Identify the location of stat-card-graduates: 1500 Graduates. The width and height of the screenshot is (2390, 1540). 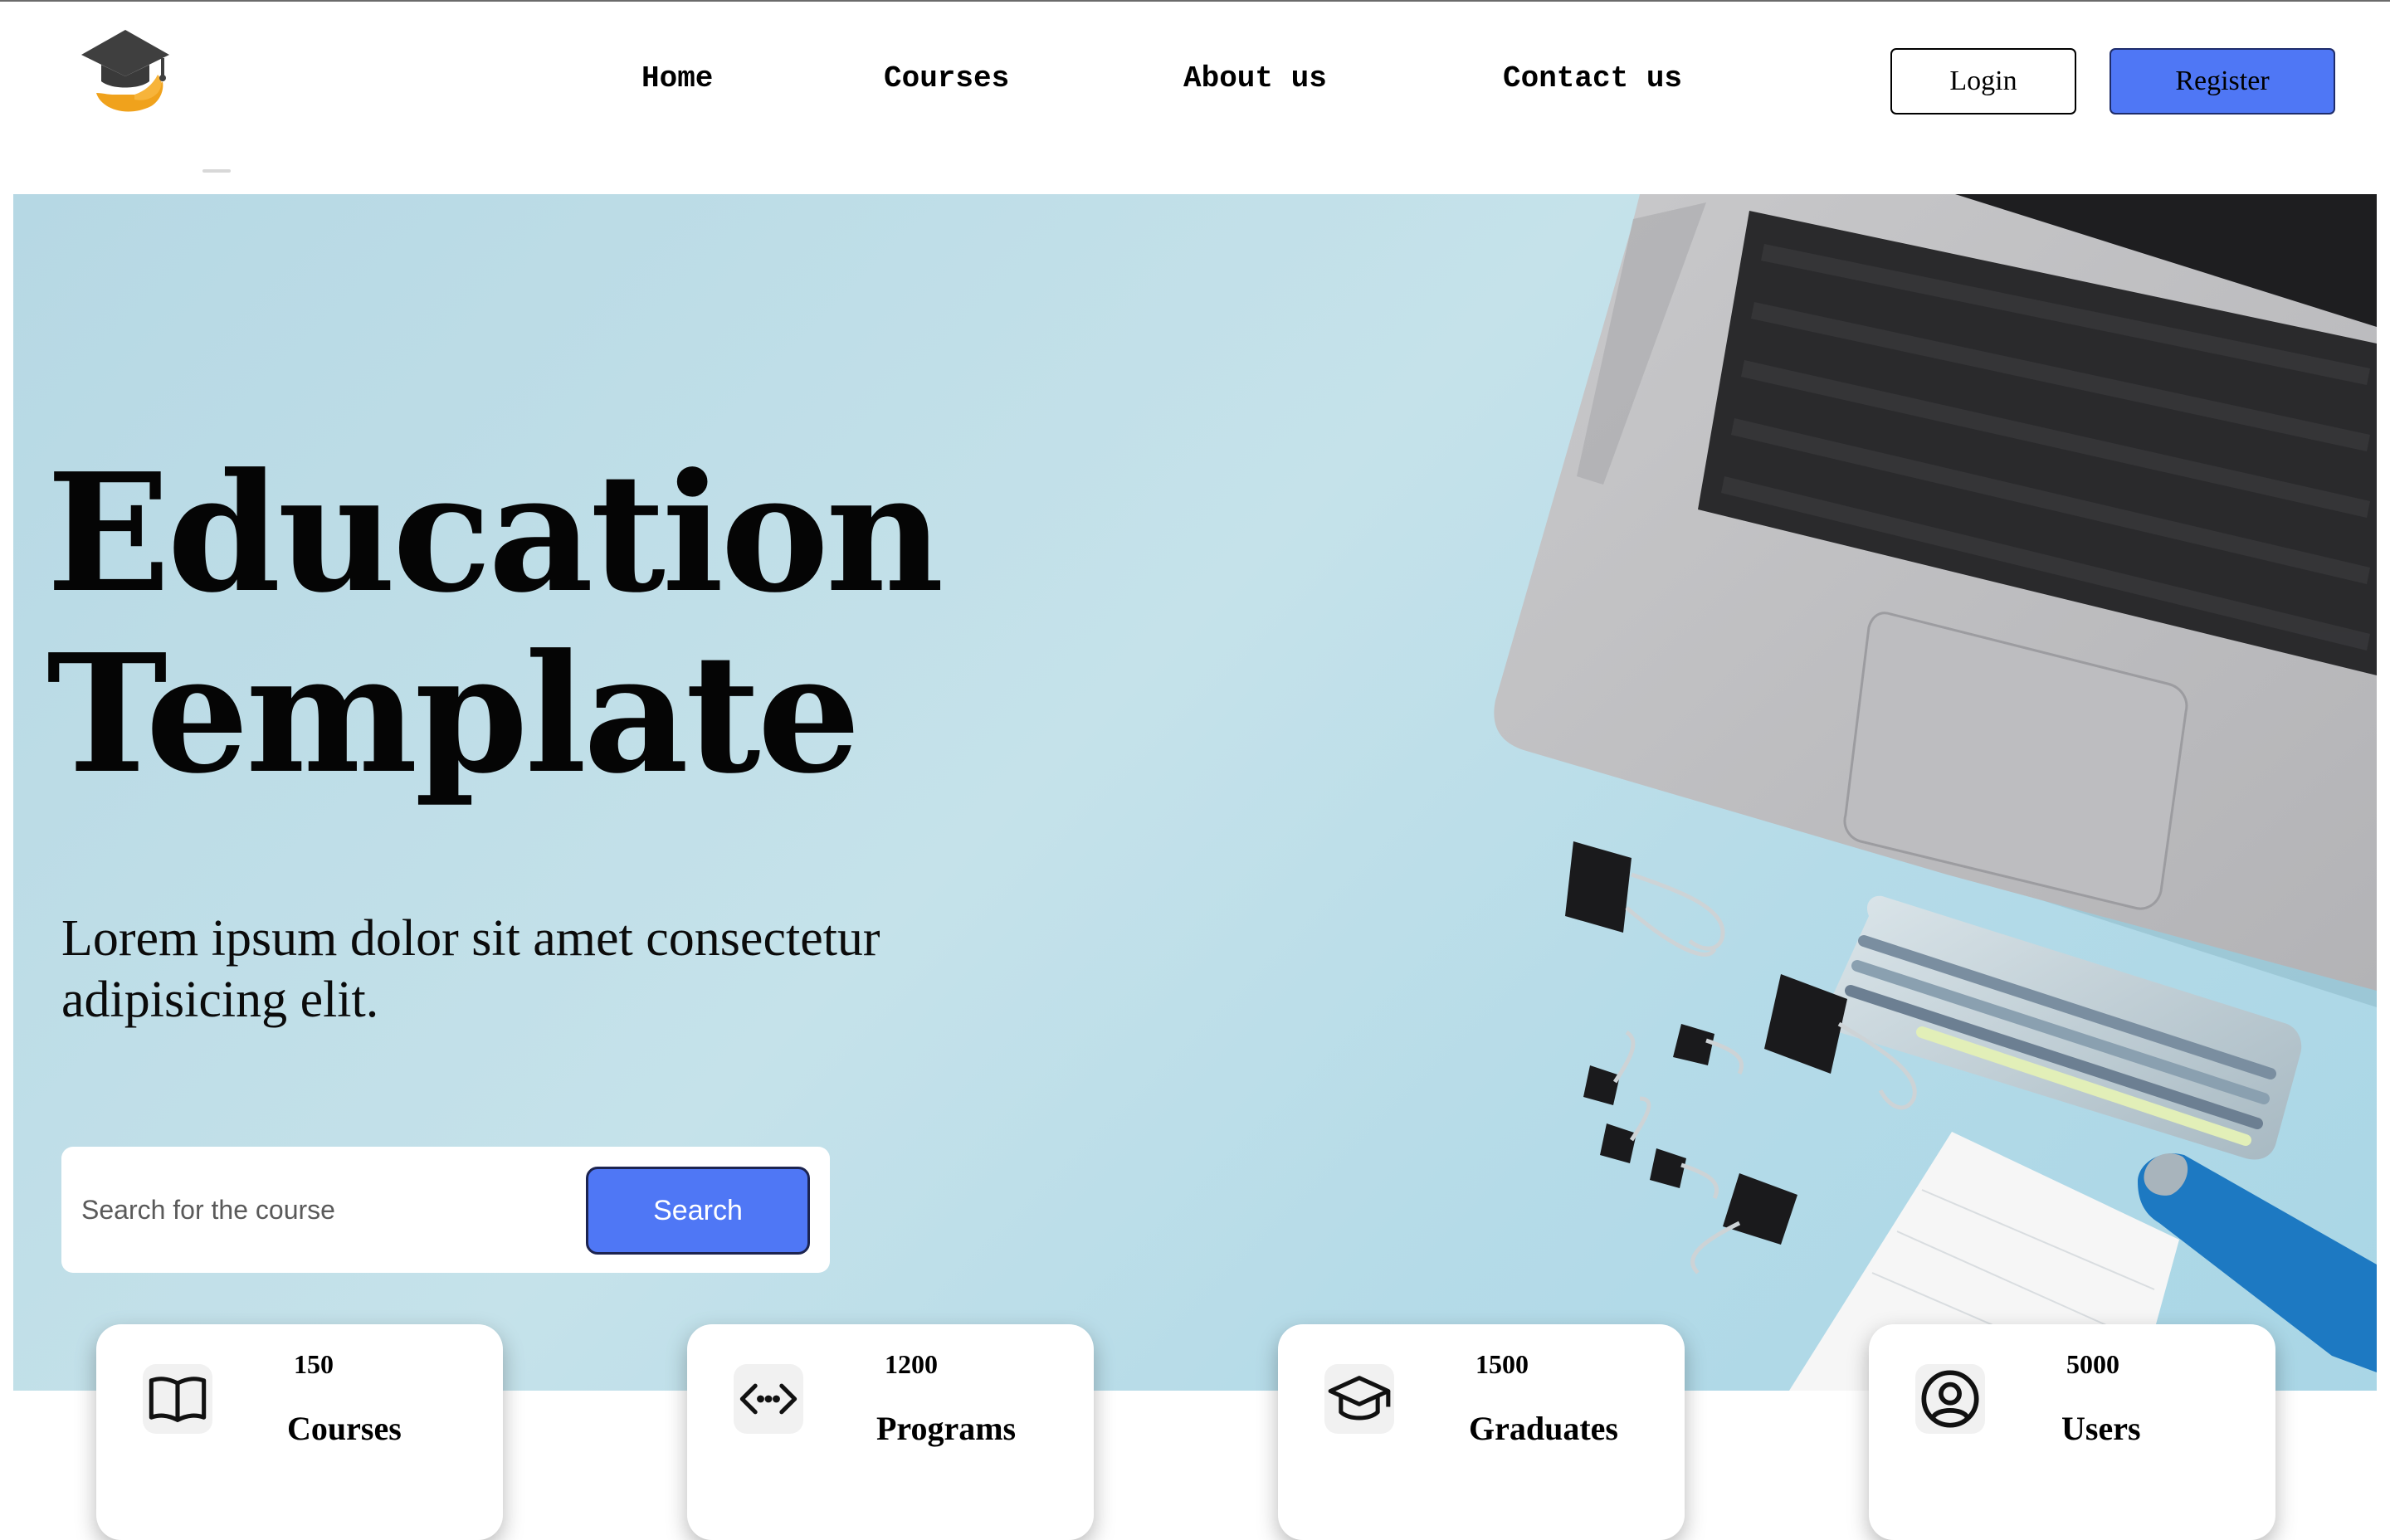
(1481, 1432).